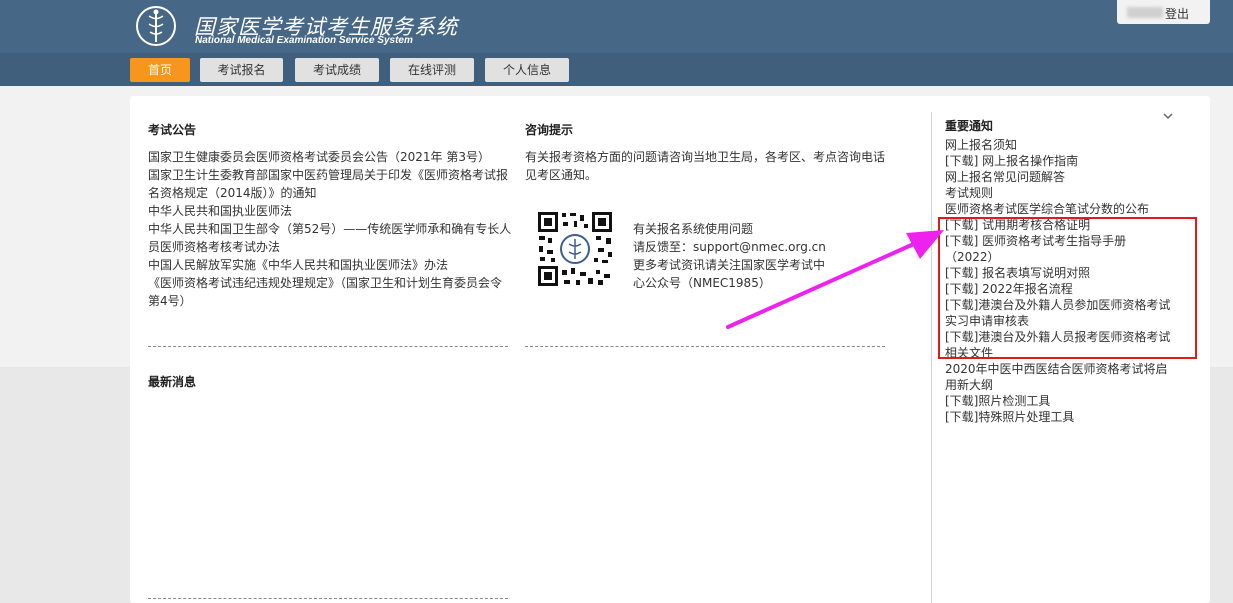 The image size is (1233, 603). Describe the element at coordinates (1057, 369) in the screenshot. I see `notice-link: 2020年中医中西医结合医师资格考试将启` at that location.